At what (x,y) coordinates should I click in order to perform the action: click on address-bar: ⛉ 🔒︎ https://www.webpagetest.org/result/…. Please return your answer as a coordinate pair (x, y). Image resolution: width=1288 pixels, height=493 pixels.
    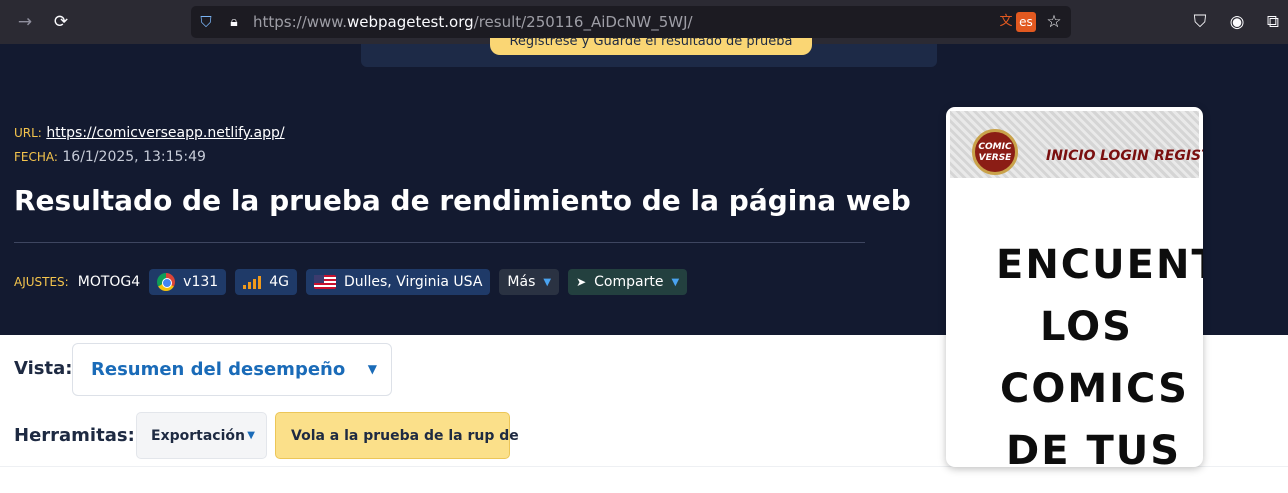
    Looking at the image, I should click on (631, 22).